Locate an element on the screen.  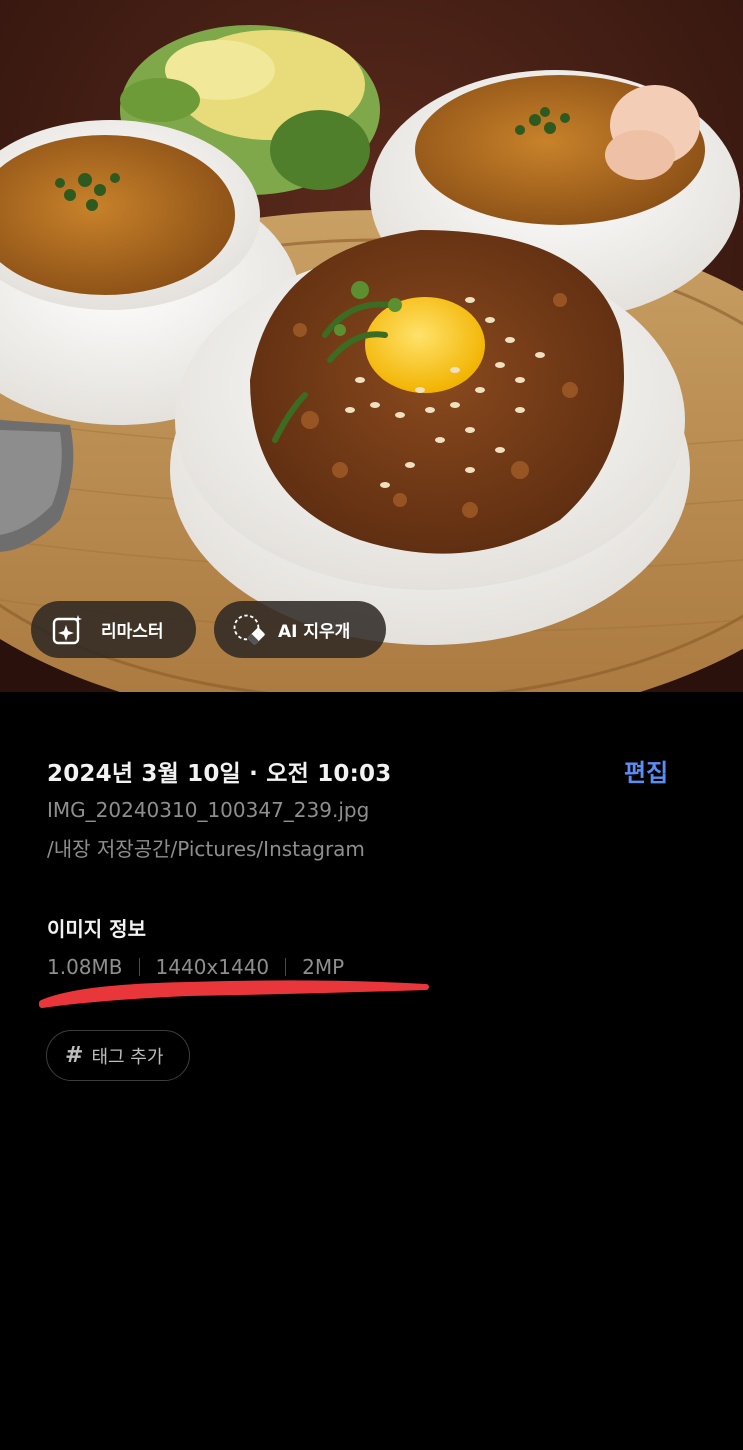
remaster-label: 리마스터 is located at coordinates (132, 632).